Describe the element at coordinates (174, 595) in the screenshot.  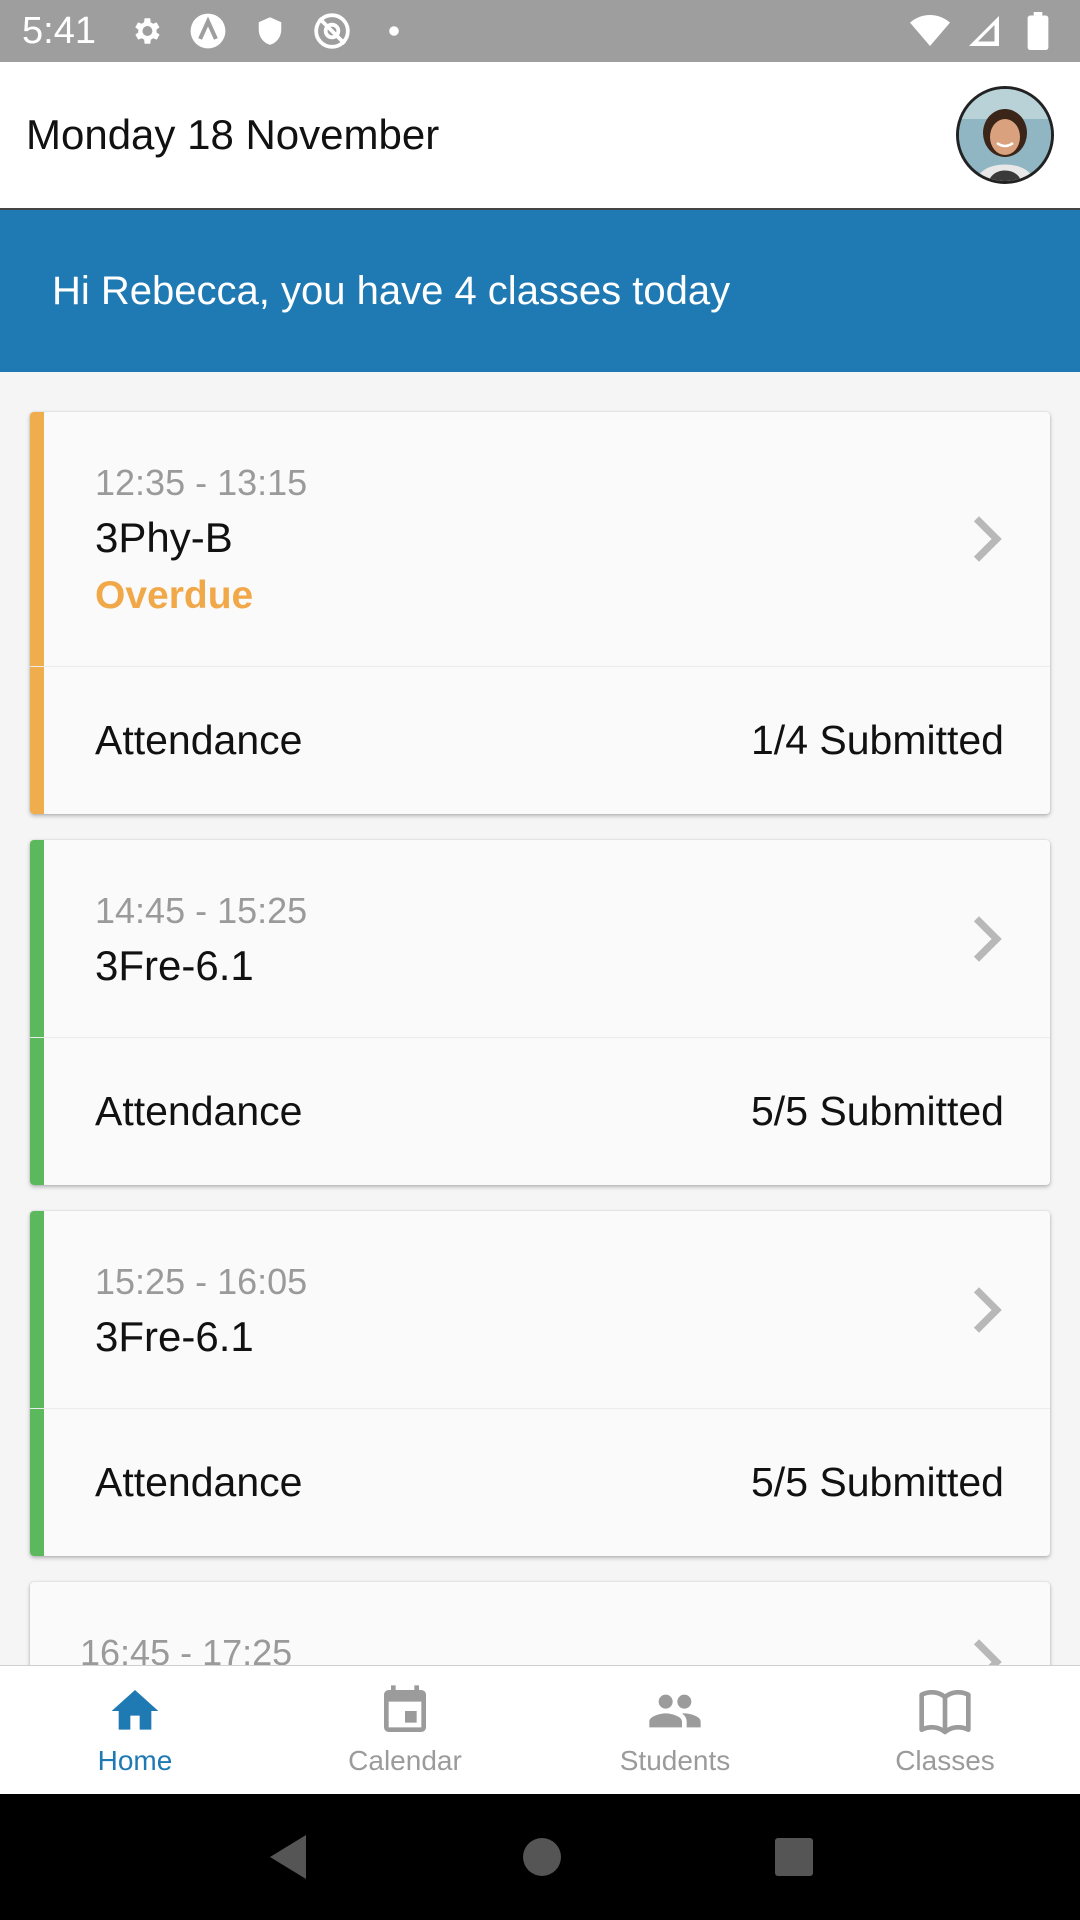
I see `class-status-overdue: Overdue` at that location.